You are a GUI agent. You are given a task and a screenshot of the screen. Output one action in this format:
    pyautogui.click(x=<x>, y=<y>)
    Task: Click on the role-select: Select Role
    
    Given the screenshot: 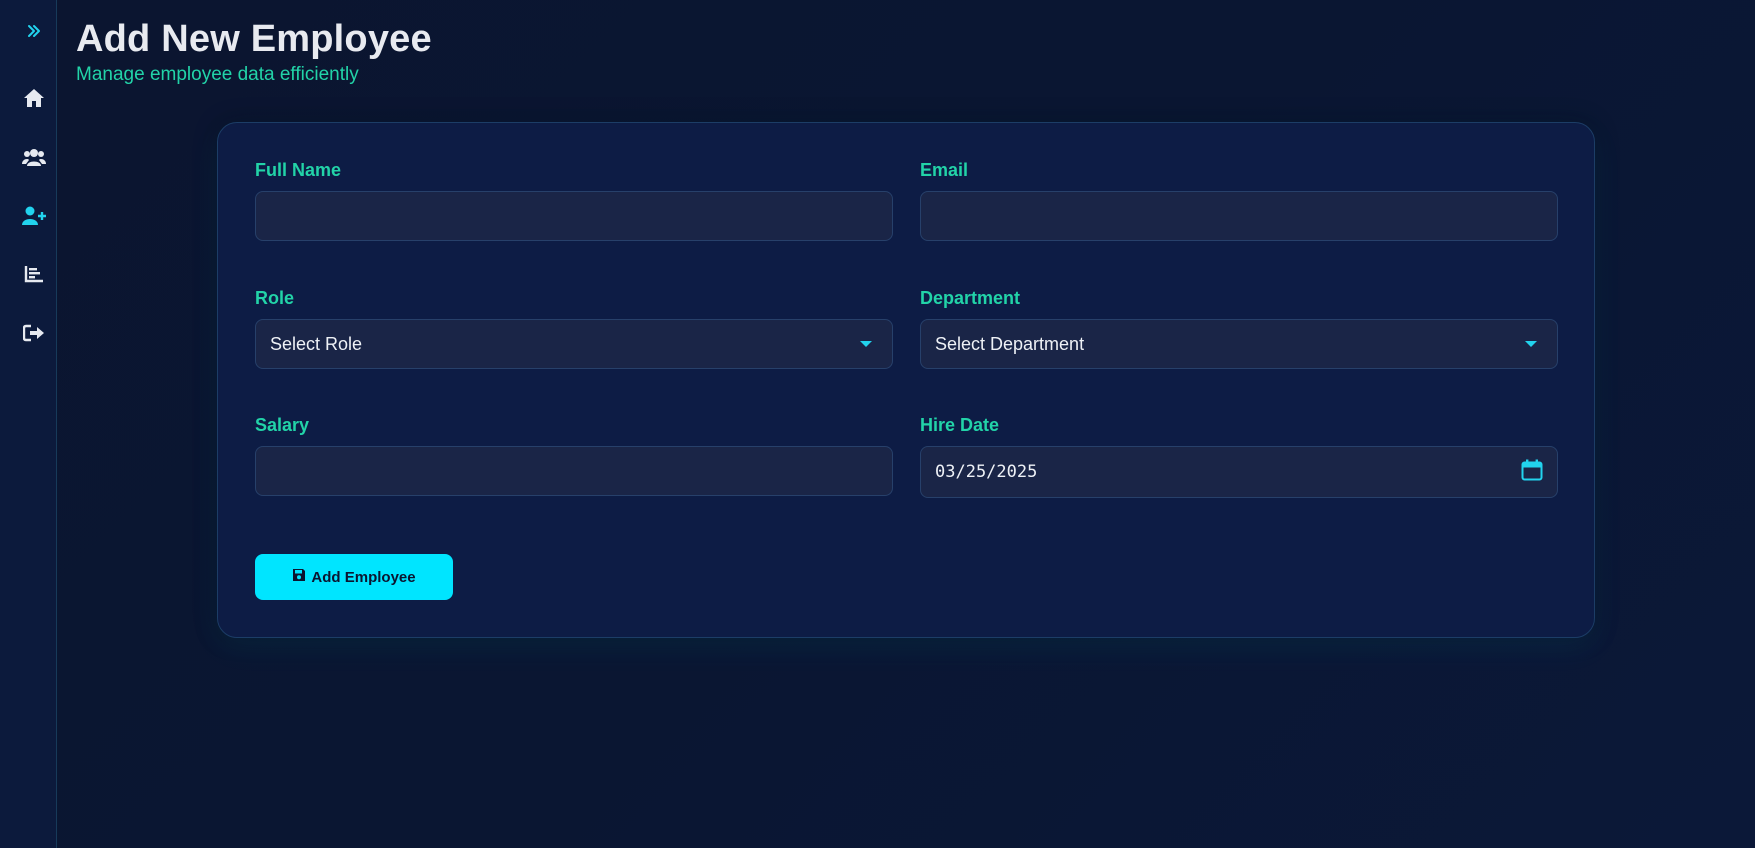 What is the action you would take?
    pyautogui.click(x=574, y=344)
    